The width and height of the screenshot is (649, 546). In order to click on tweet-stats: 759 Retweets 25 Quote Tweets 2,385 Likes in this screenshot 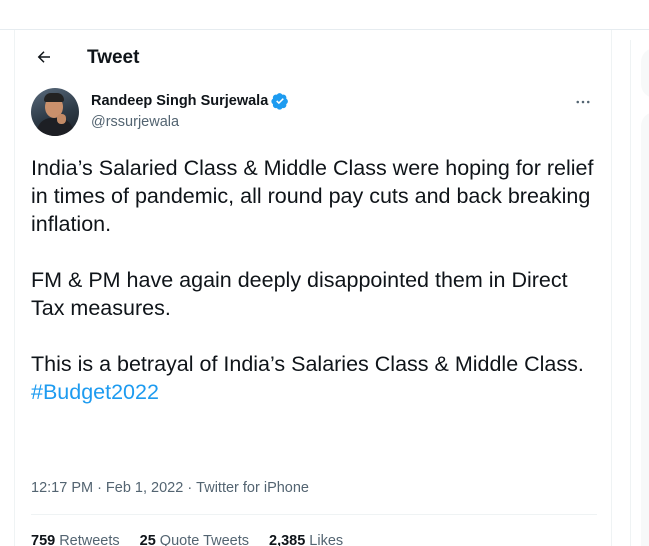, I will do `click(187, 539)`.